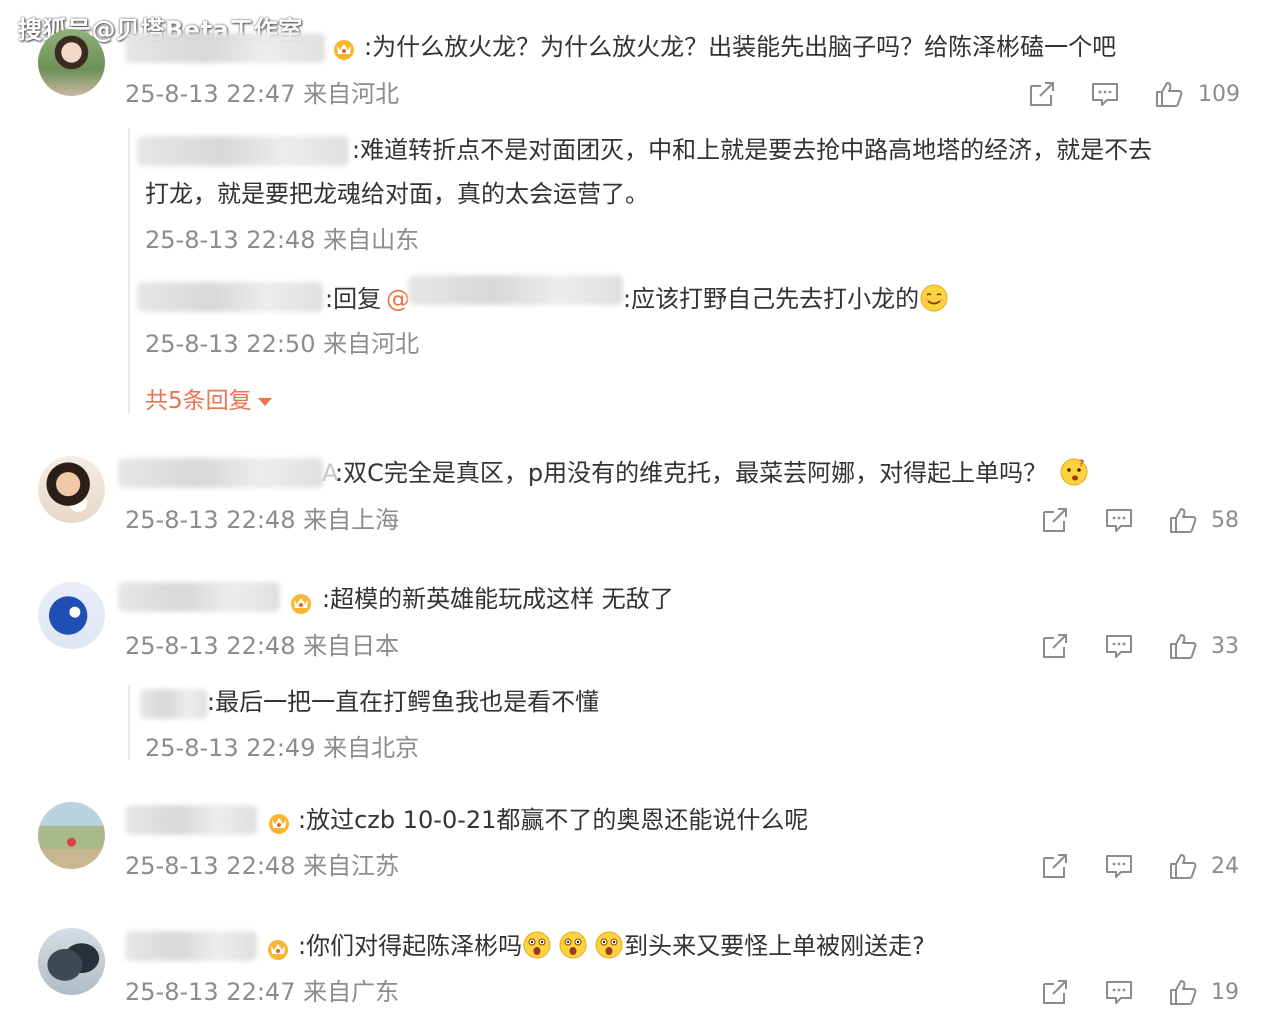 The image size is (1268, 1030). Describe the element at coordinates (282, 748) in the screenshot. I see `reply-meta: 25-8-13 22:49 来自北京` at that location.